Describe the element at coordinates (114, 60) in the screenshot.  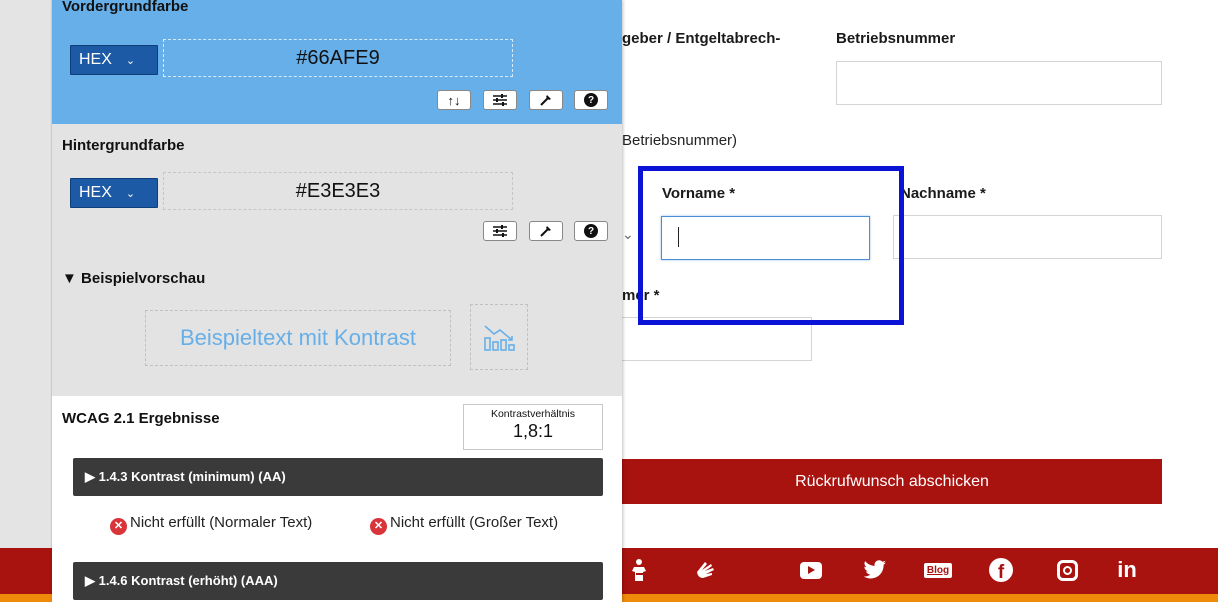
I see `foreground-format-select: HEX ⌄` at that location.